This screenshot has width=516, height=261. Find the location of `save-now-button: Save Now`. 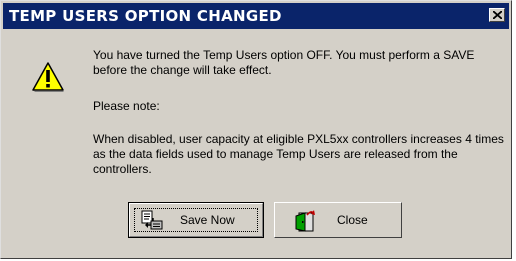

save-now-button: Save Now is located at coordinates (196, 220).